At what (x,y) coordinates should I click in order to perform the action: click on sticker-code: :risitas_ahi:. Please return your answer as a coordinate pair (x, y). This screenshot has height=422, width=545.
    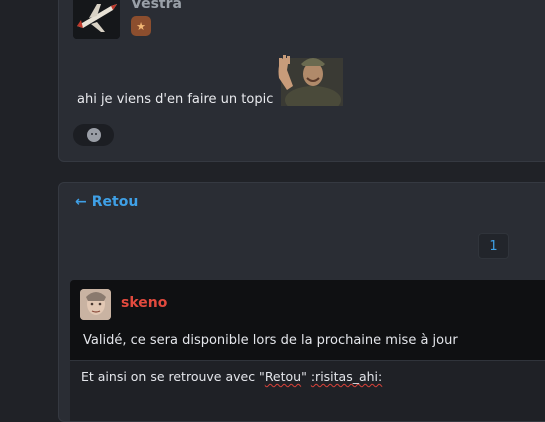
    Looking at the image, I should click on (346, 376).